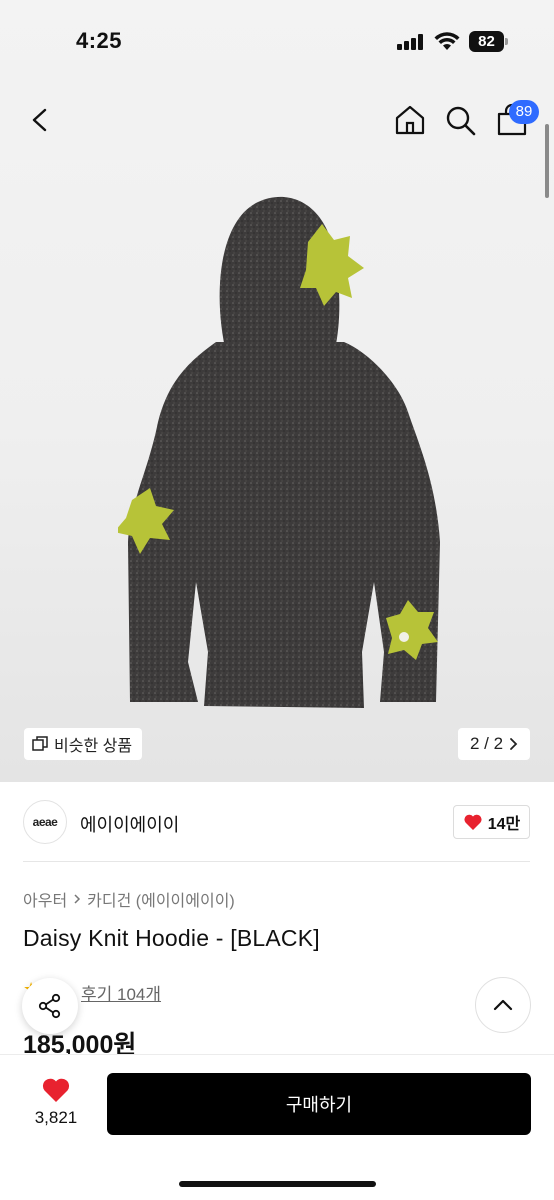 Image resolution: width=554 pixels, height=1200 pixels. What do you see at coordinates (460, 120) in the screenshot?
I see `search-icon` at bounding box center [460, 120].